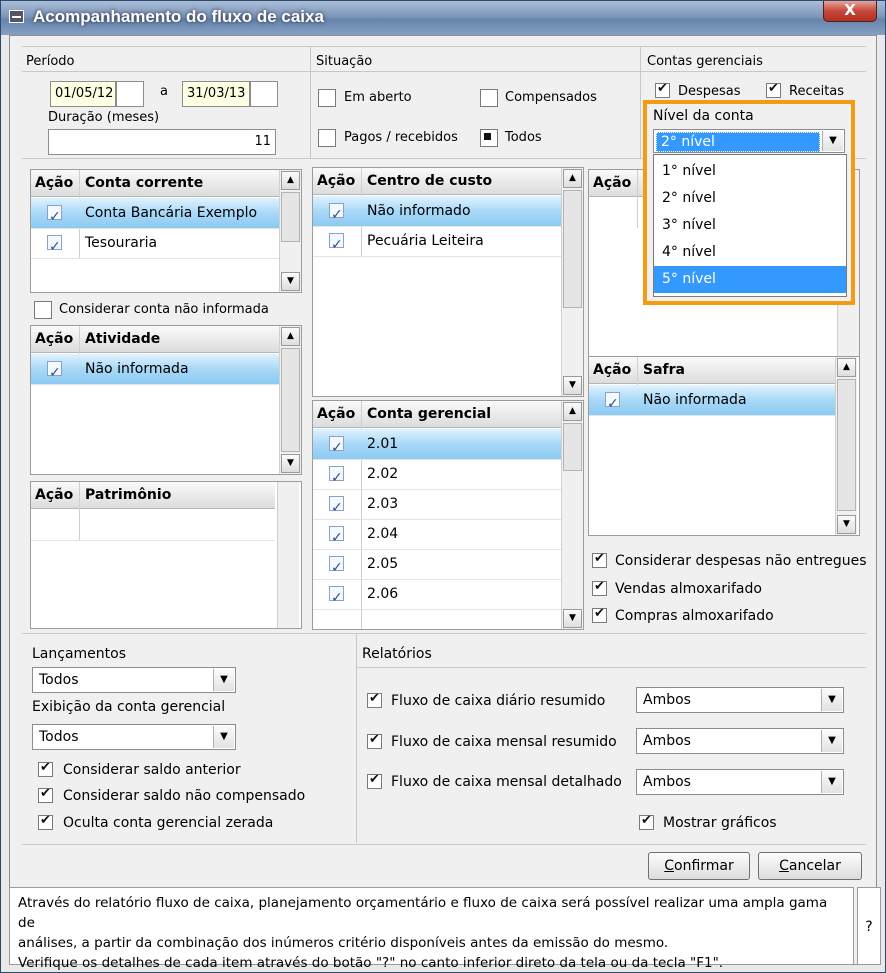 Image resolution: width=886 pixels, height=973 pixels. I want to click on table-row: Não informado, so click(437, 213).